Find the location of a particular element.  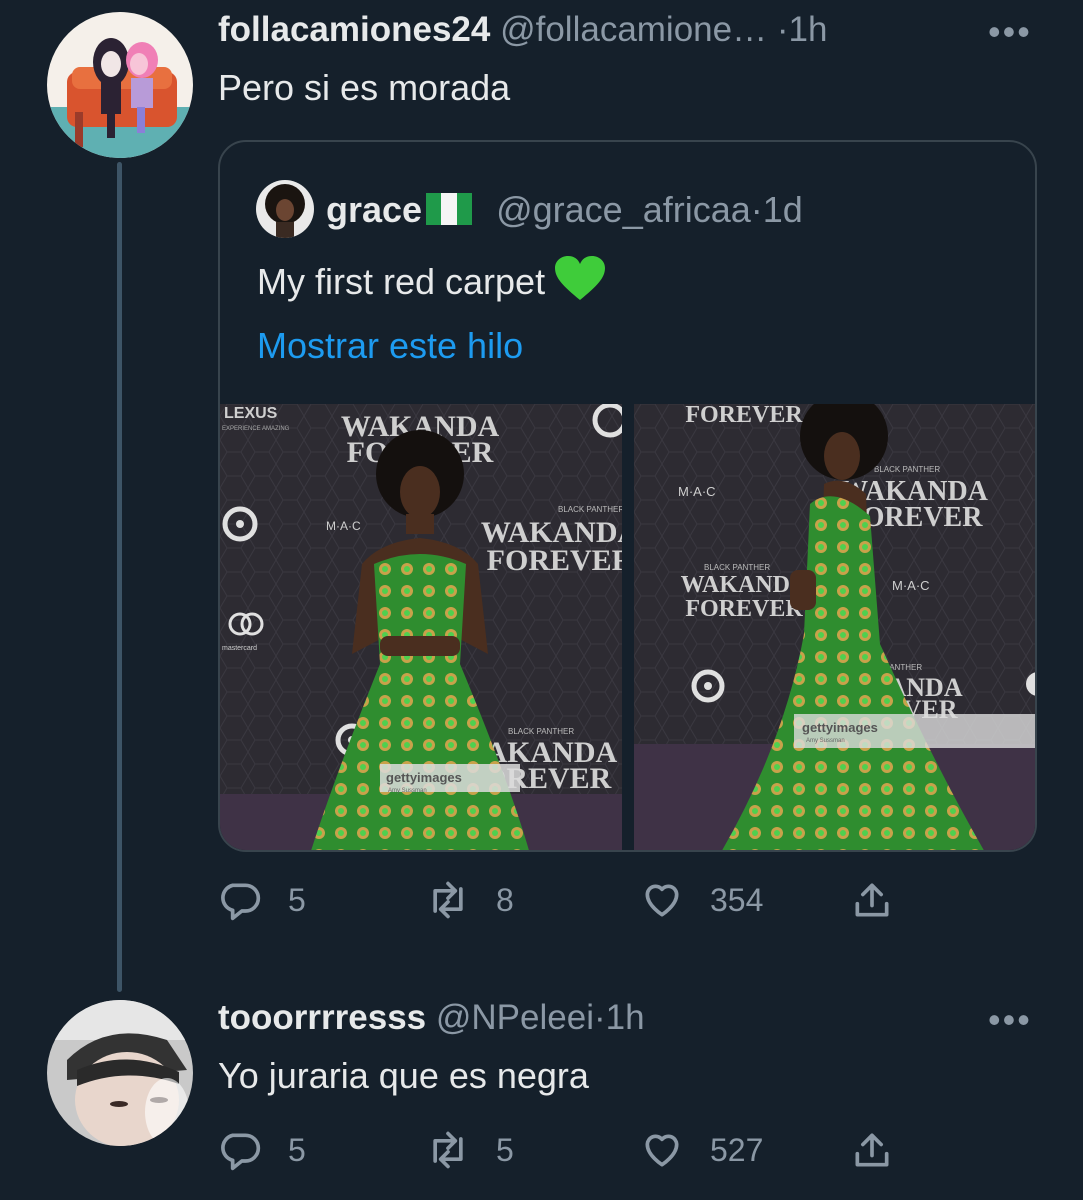

photo-1-watermark: gettyimages is located at coordinates (424, 777).